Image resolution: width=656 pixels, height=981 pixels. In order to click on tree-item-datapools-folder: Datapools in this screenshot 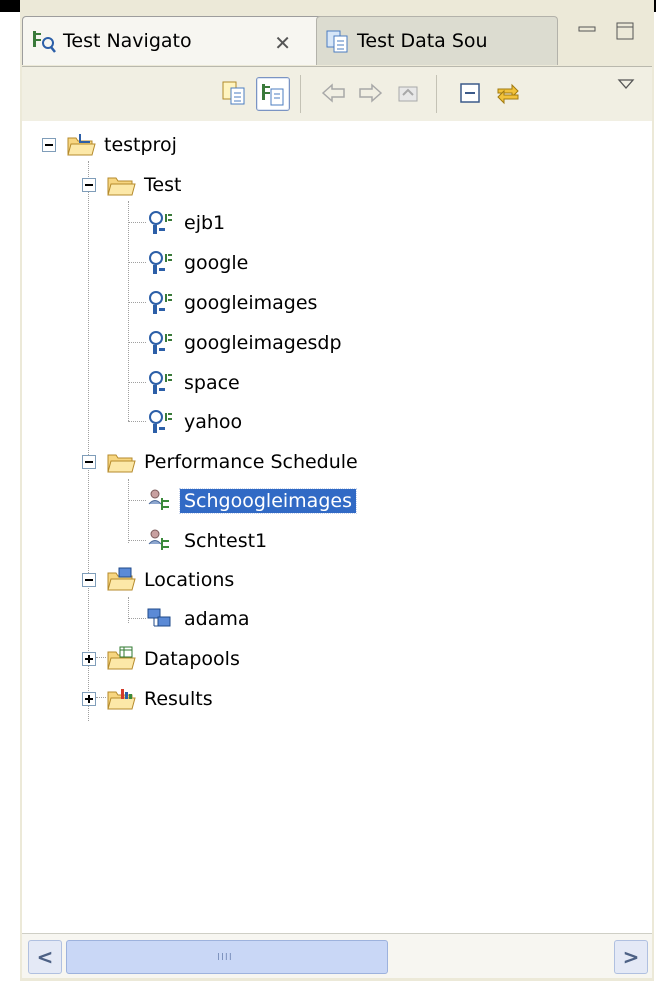, I will do `click(175, 659)`.